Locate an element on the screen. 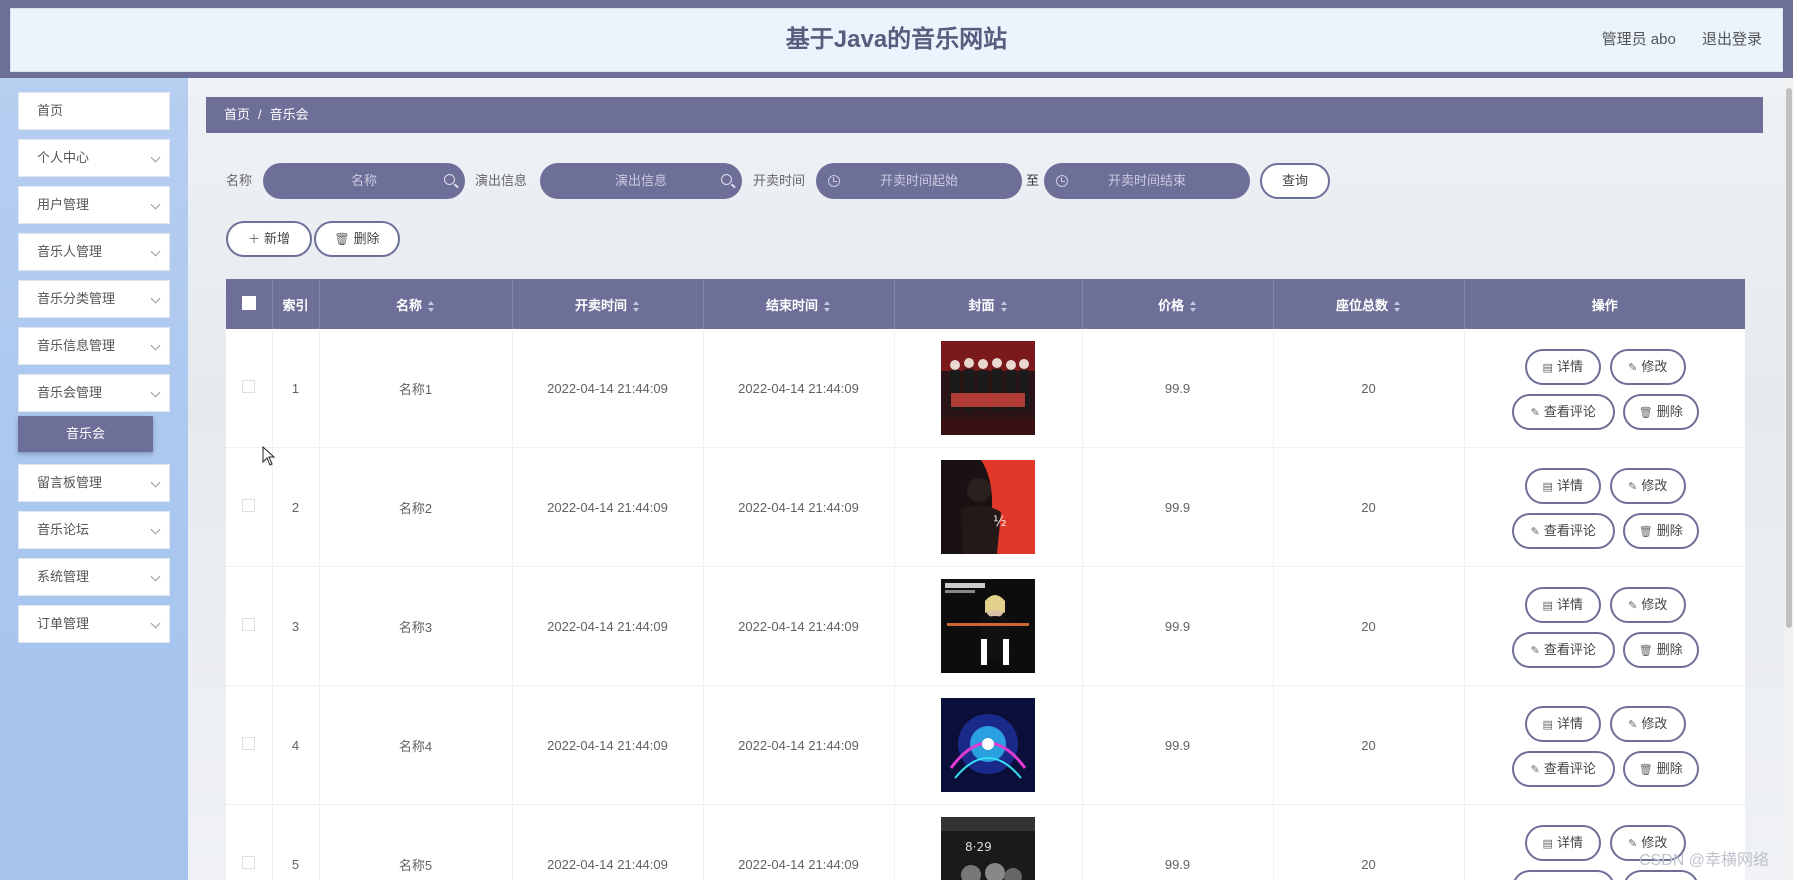  actions-cell: ▤详情✎修改✎查看评论🗑删除 is located at coordinates (1604, 507).